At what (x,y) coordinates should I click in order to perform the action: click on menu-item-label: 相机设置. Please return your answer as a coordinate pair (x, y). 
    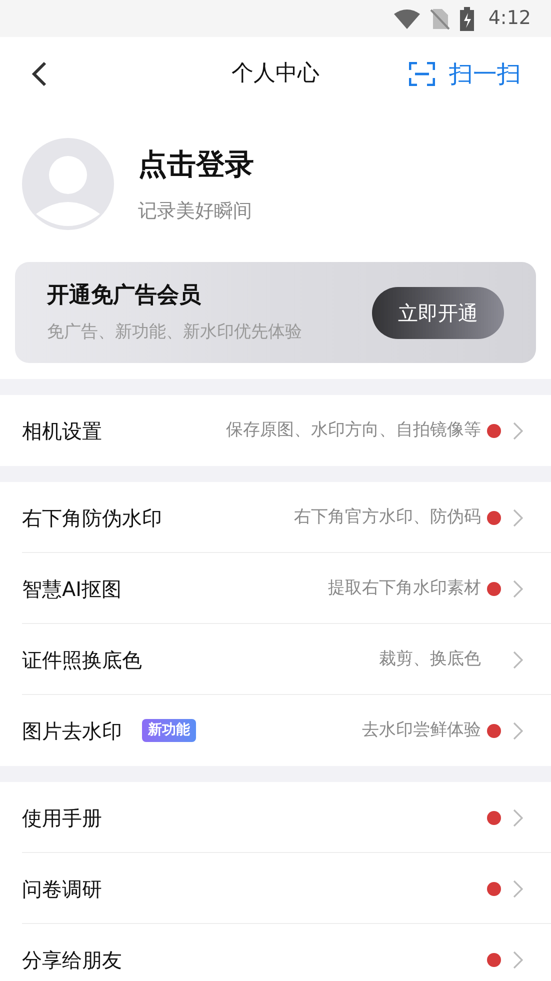
    Looking at the image, I should click on (62, 431).